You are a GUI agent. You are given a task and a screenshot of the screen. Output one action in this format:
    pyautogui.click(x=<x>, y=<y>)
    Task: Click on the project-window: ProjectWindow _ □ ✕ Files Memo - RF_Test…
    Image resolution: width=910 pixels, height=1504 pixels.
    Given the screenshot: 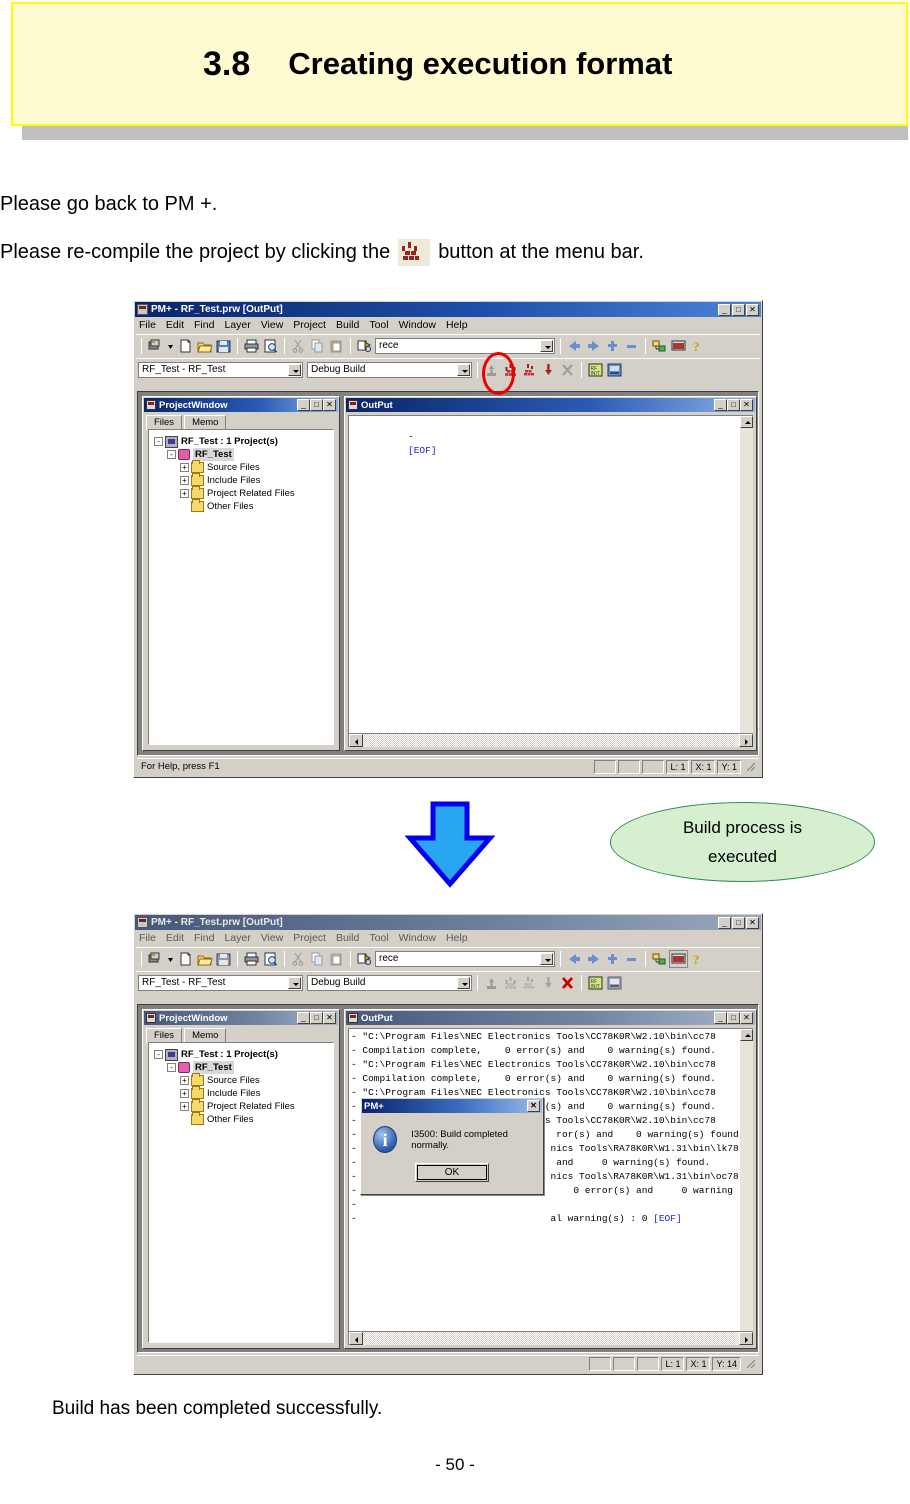 What is the action you would take?
    pyautogui.click(x=241, y=573)
    